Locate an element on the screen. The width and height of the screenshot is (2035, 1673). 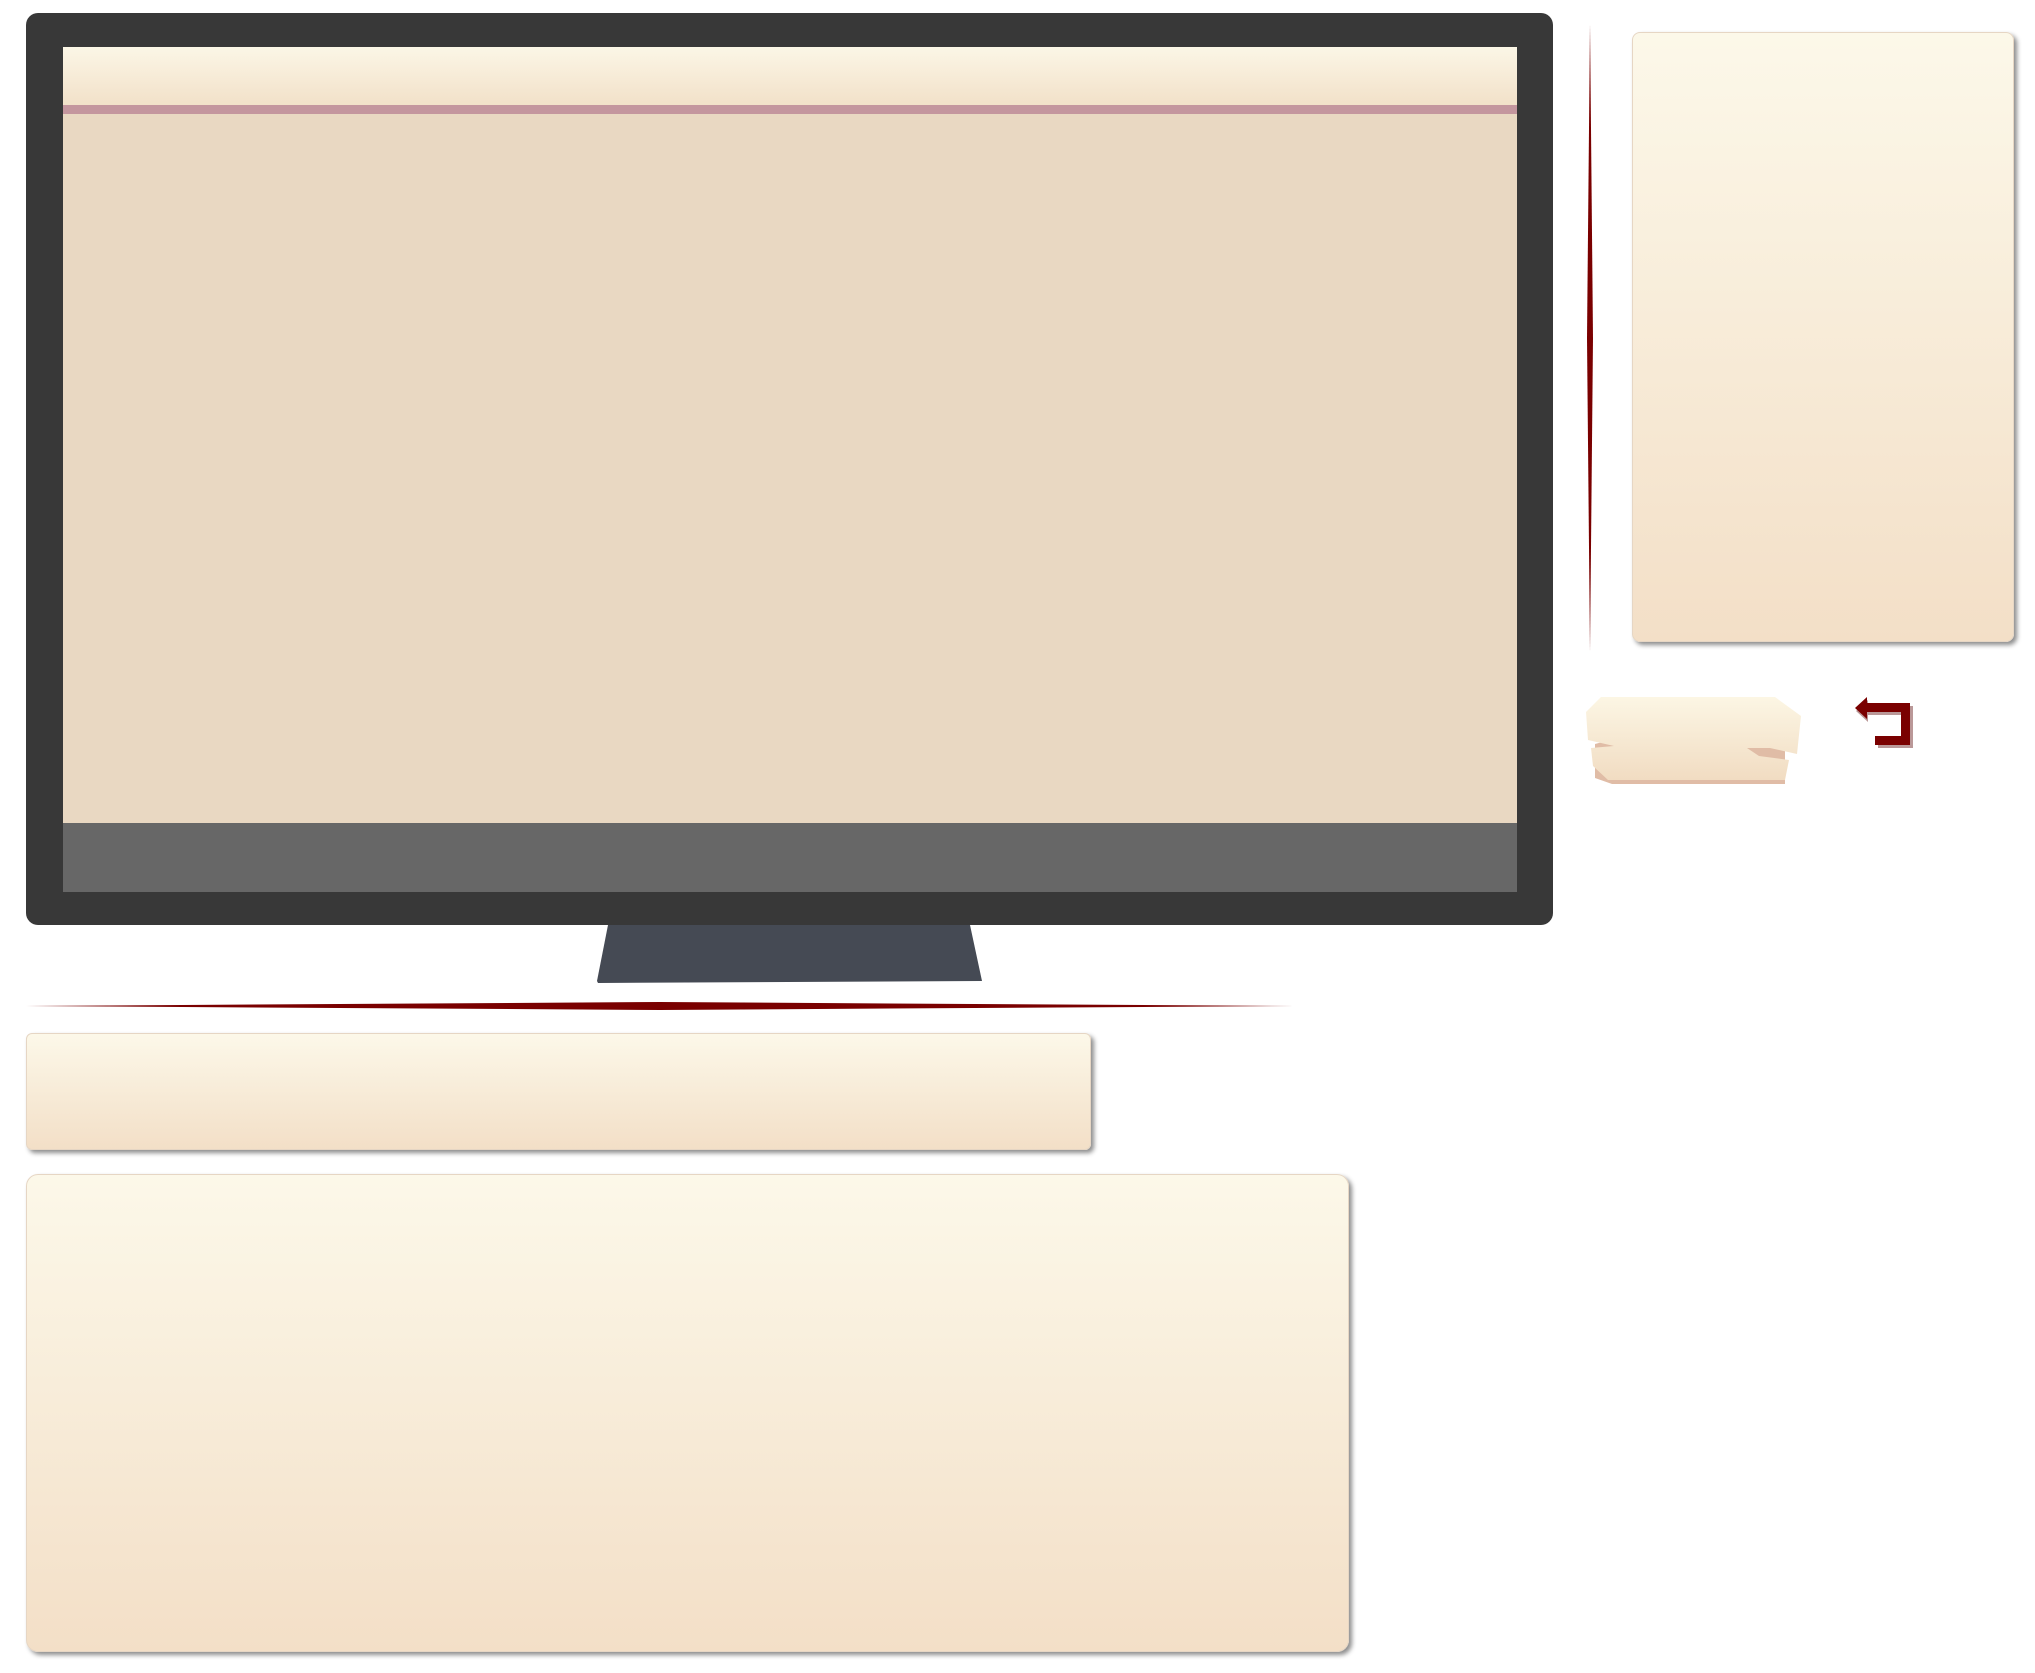
tag-label-shape is located at coordinates (1693, 740).